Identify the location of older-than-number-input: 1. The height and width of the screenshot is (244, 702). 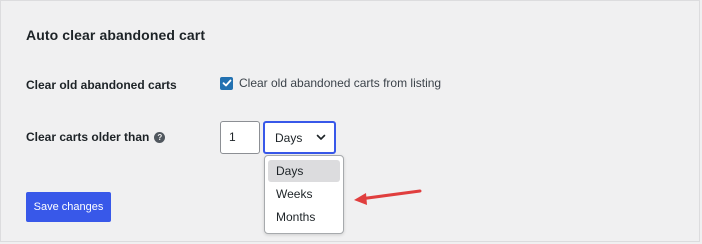
(240, 137).